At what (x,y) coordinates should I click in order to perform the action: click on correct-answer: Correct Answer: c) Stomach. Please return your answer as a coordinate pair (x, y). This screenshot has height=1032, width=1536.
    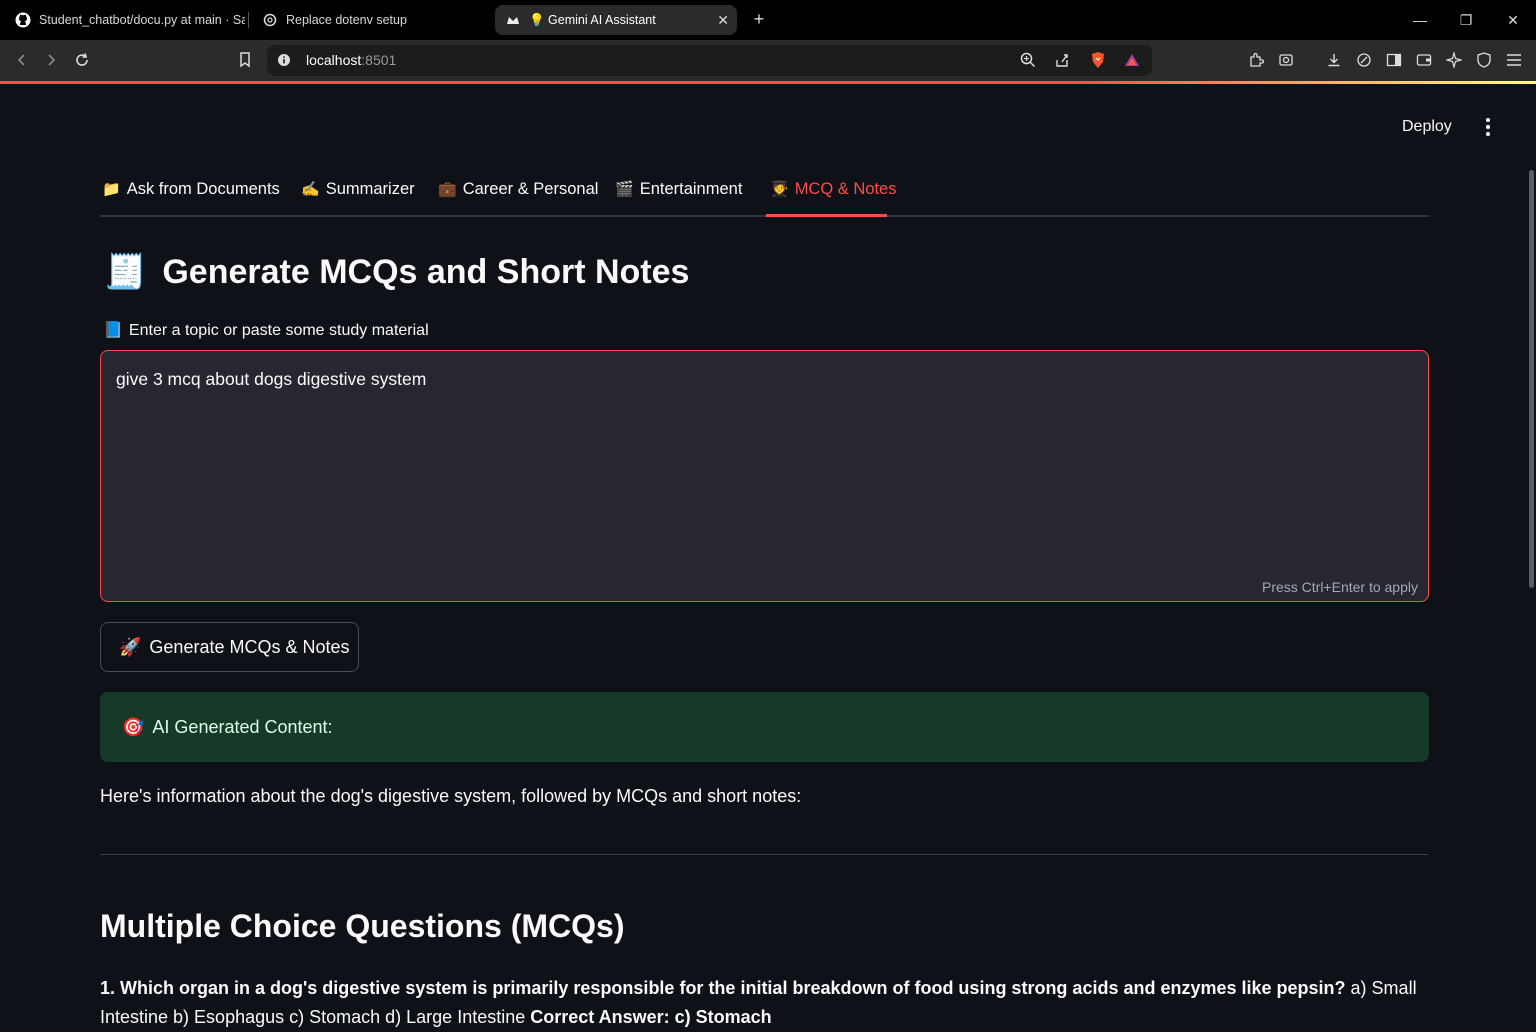
    Looking at the image, I should click on (651, 1017).